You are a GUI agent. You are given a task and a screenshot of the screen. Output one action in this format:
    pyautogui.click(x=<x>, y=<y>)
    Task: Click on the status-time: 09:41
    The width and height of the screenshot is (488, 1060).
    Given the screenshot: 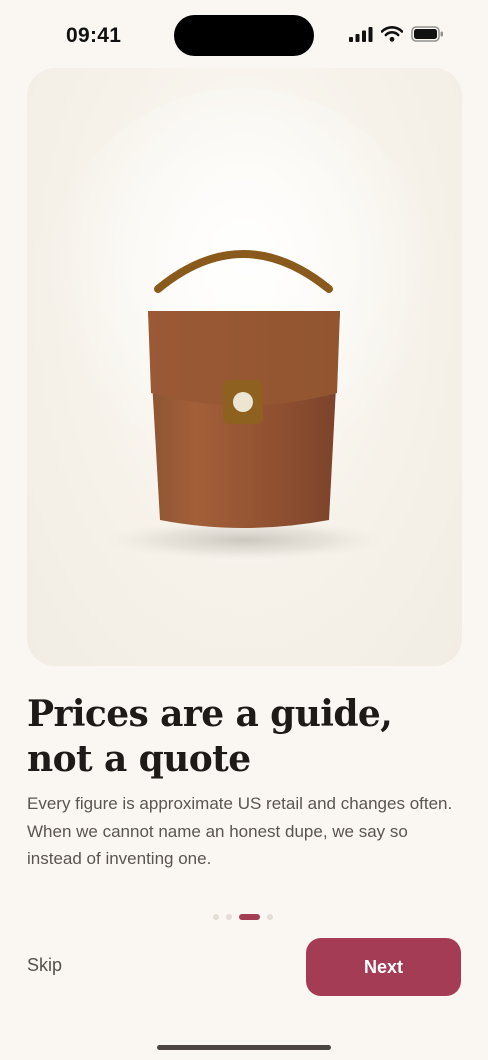 What is the action you would take?
    pyautogui.click(x=94, y=35)
    